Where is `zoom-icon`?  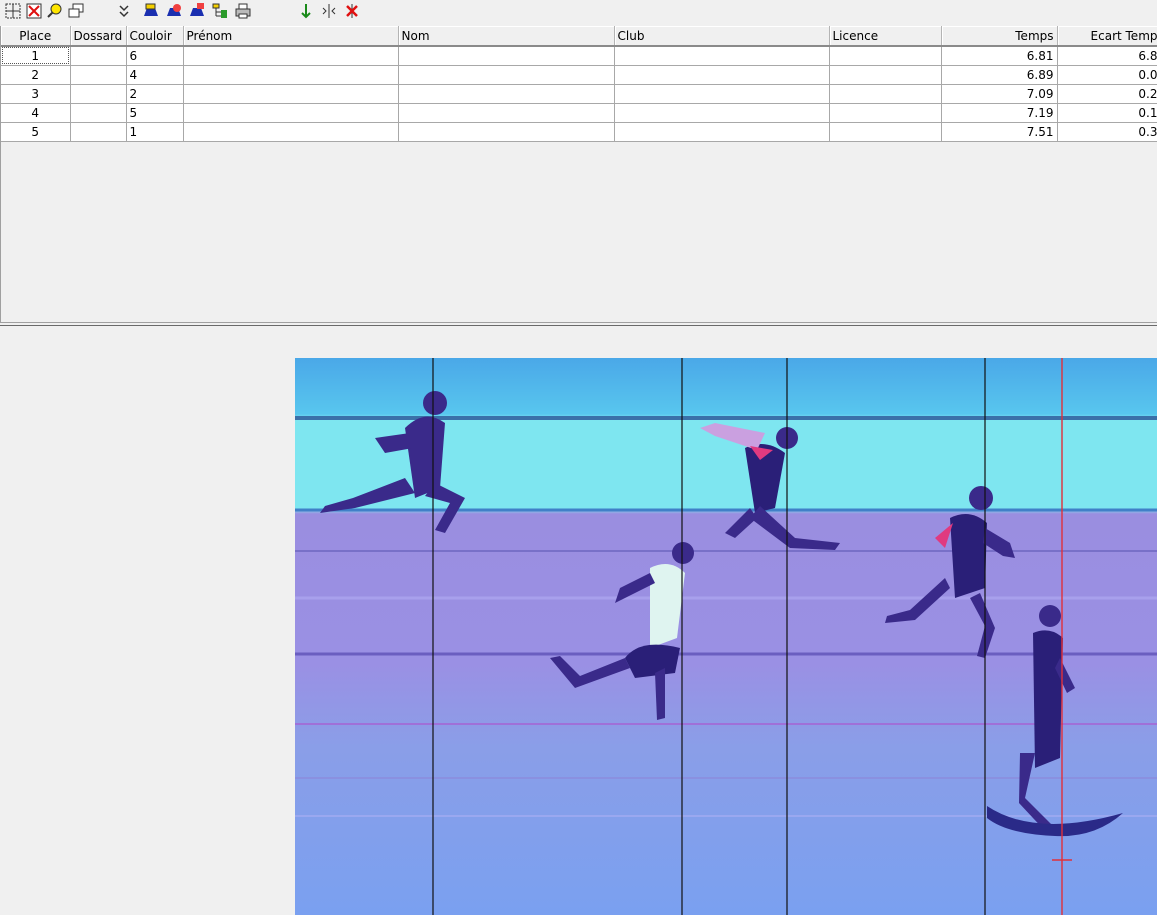
zoom-icon is located at coordinates (54, 10).